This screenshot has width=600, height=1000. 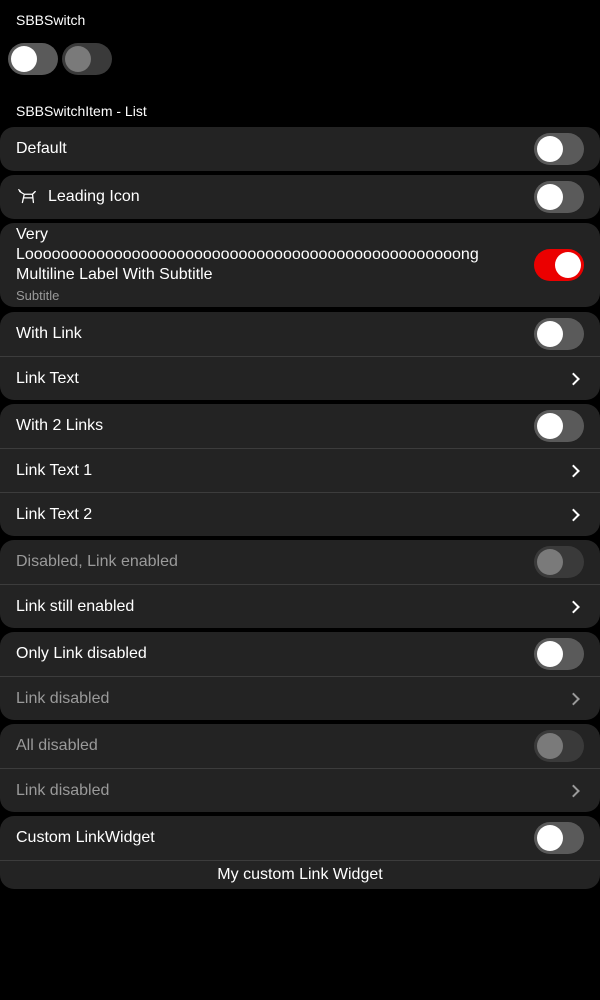 What do you see at coordinates (27, 196) in the screenshot?
I see `dog-walking-icon` at bounding box center [27, 196].